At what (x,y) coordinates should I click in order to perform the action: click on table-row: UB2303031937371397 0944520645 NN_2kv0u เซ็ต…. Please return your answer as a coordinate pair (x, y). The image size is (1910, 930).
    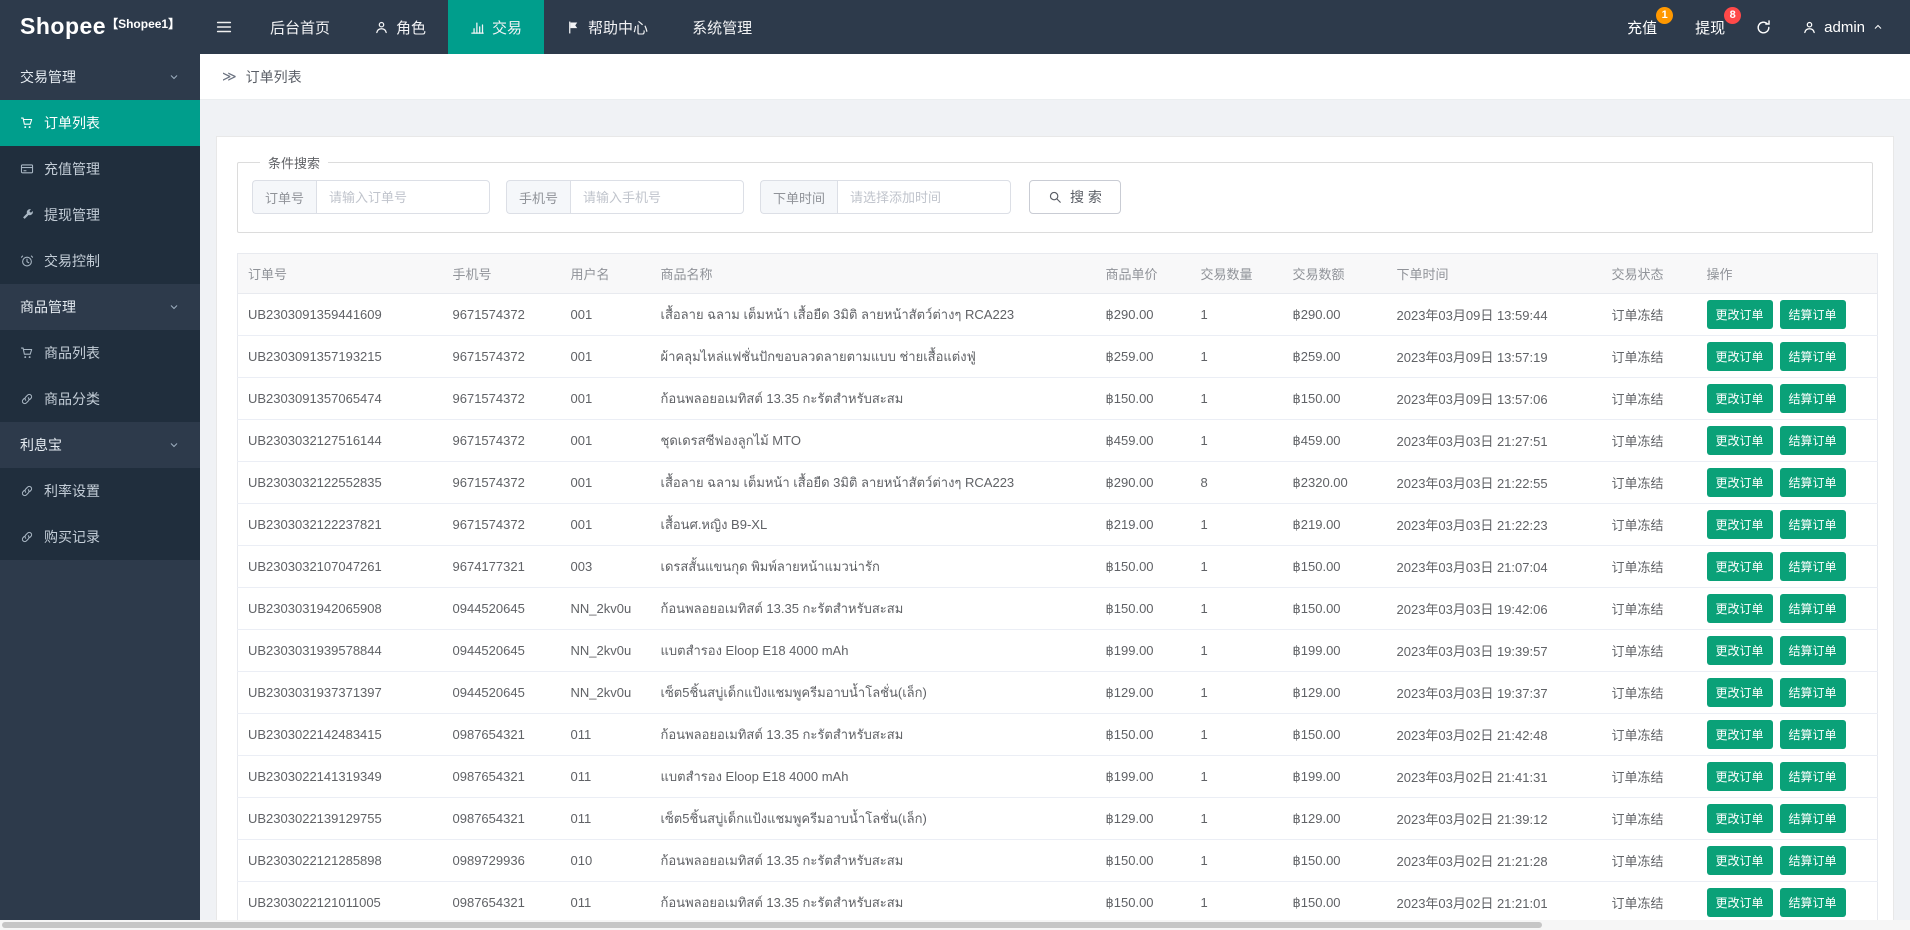
    Looking at the image, I should click on (1057, 692).